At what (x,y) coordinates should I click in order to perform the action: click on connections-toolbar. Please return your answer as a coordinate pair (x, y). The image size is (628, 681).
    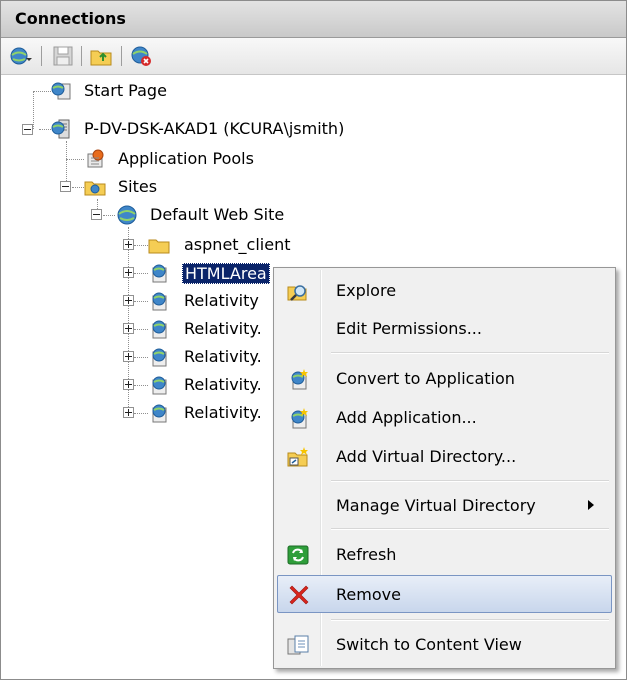
    Looking at the image, I should click on (313, 56).